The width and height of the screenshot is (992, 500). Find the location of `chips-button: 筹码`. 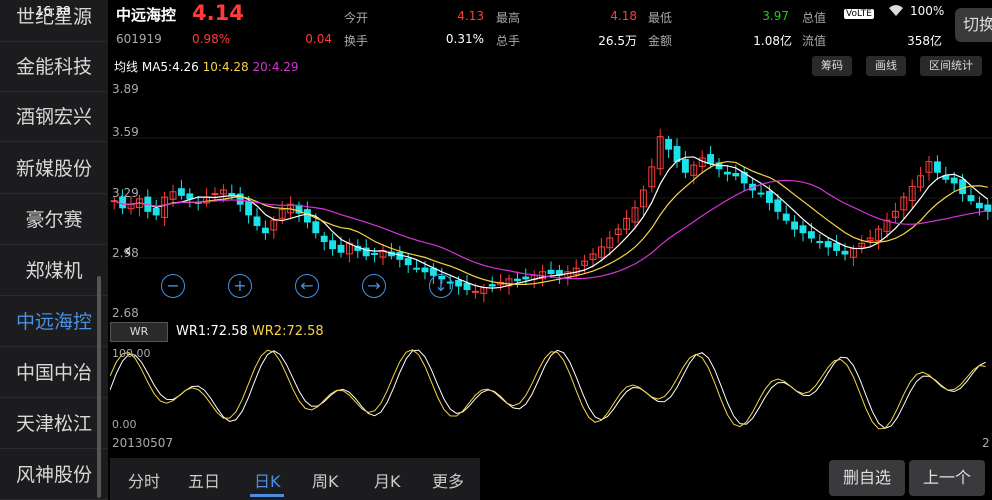

chips-button: 筹码 is located at coordinates (832, 66).